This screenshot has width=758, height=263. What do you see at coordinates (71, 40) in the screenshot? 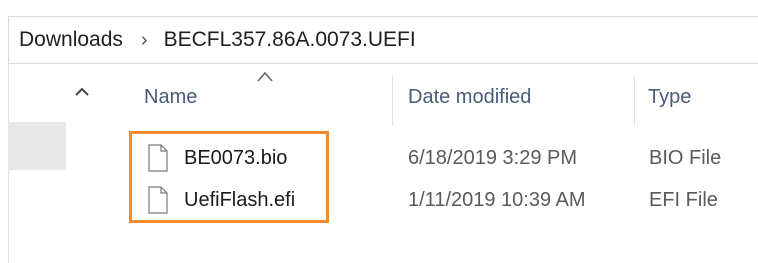
I see `breadcrumb-downloads: Downloads` at bounding box center [71, 40].